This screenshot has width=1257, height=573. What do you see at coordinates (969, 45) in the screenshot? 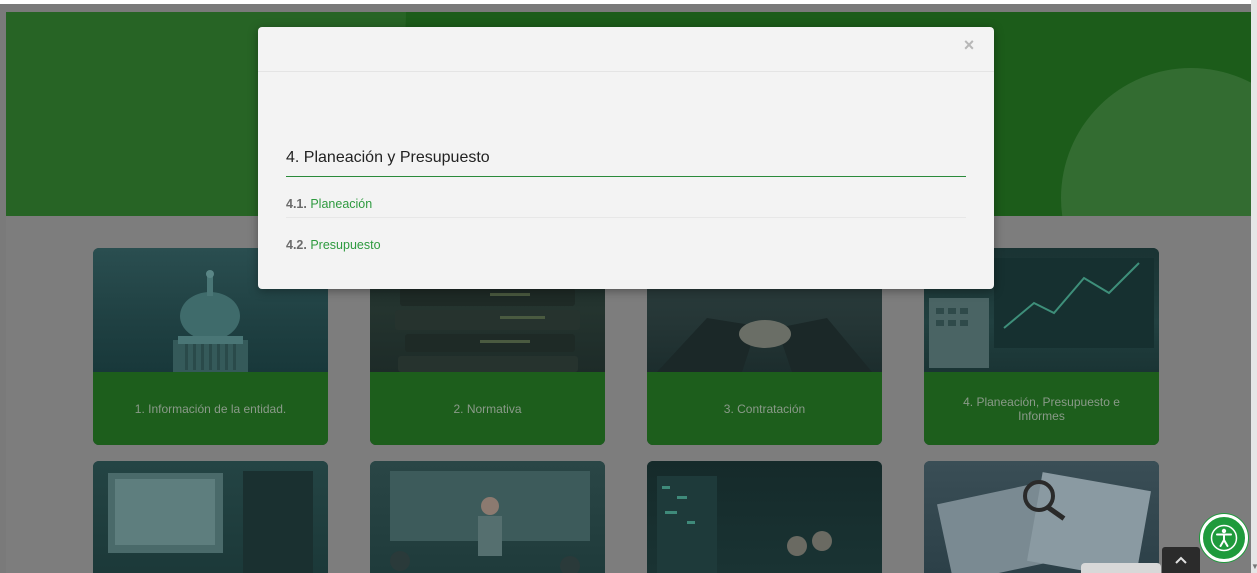
I see `close-icon: ×` at bounding box center [969, 45].